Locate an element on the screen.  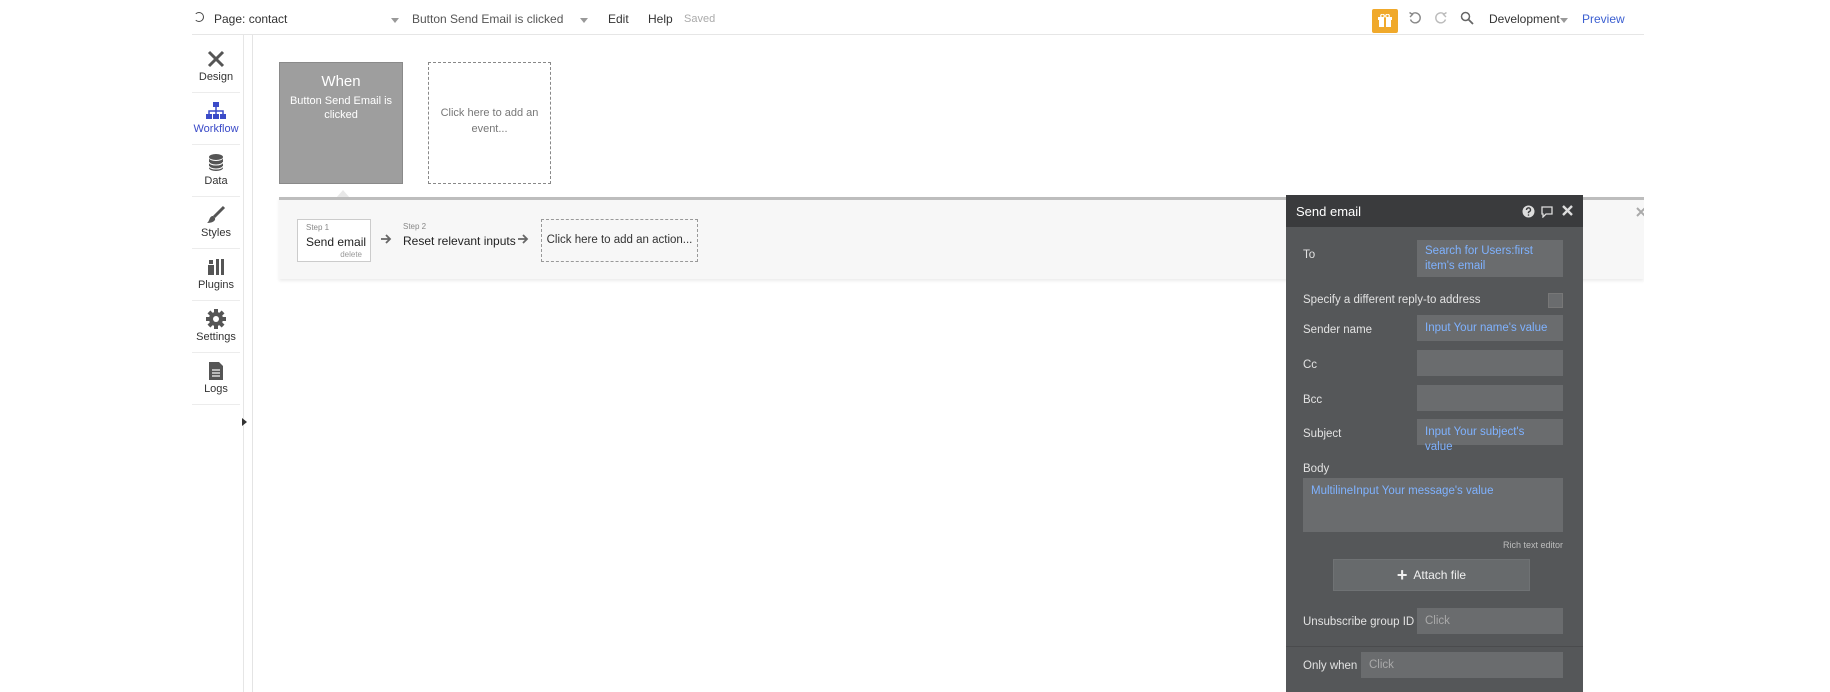
redo-icon is located at coordinates (1441, 18).